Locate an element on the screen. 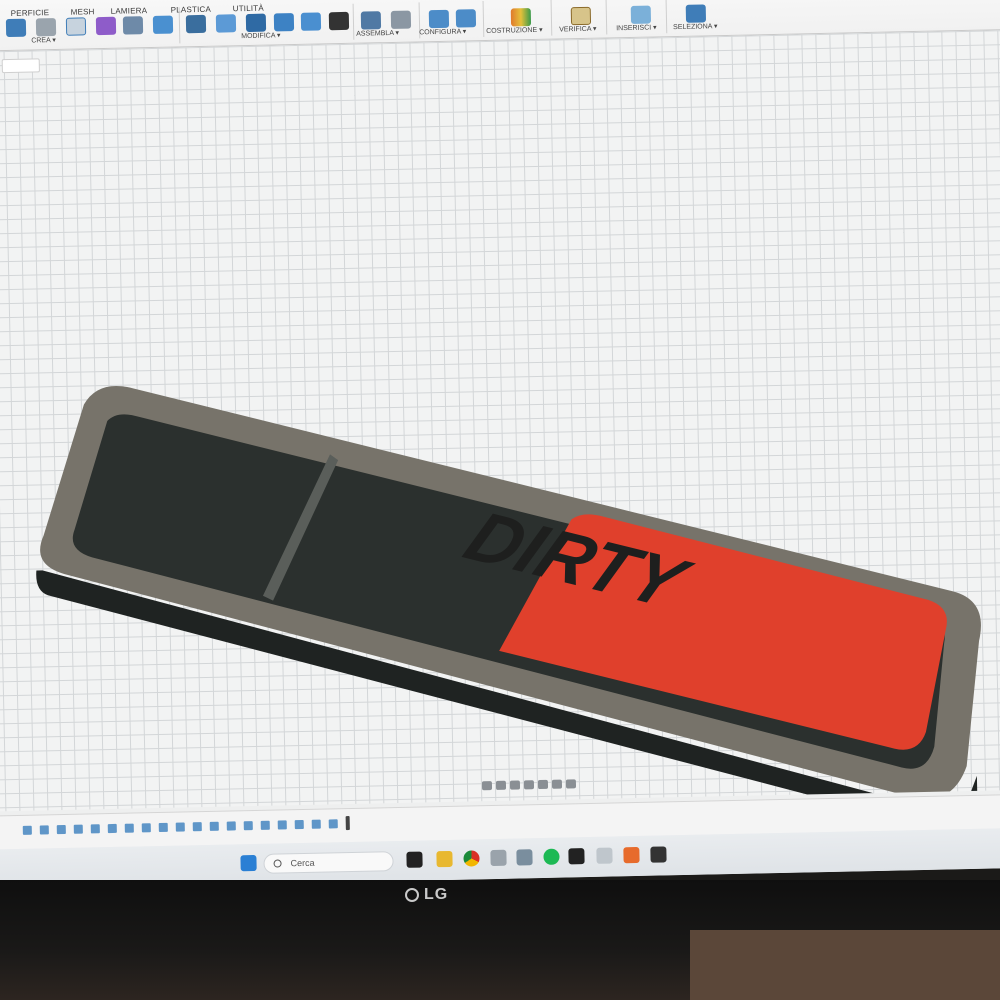  pan-icon is located at coordinates (501, 785).